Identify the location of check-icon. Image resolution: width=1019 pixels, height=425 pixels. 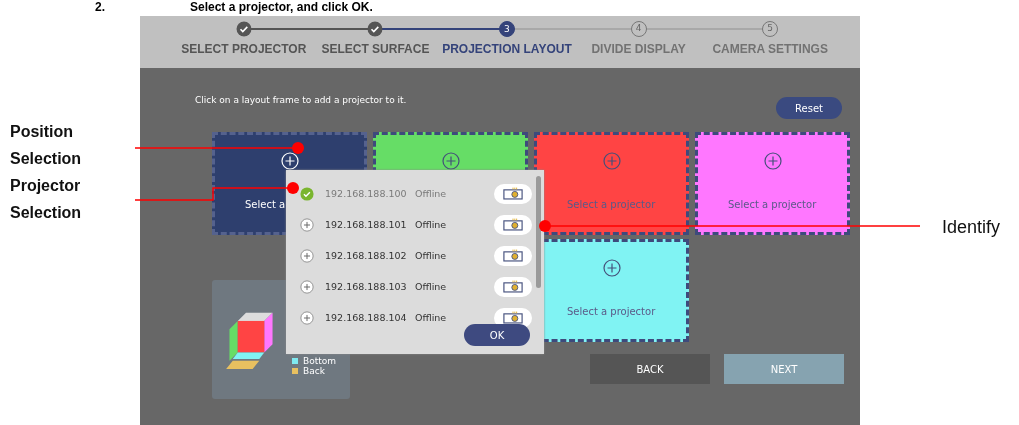
(307, 193).